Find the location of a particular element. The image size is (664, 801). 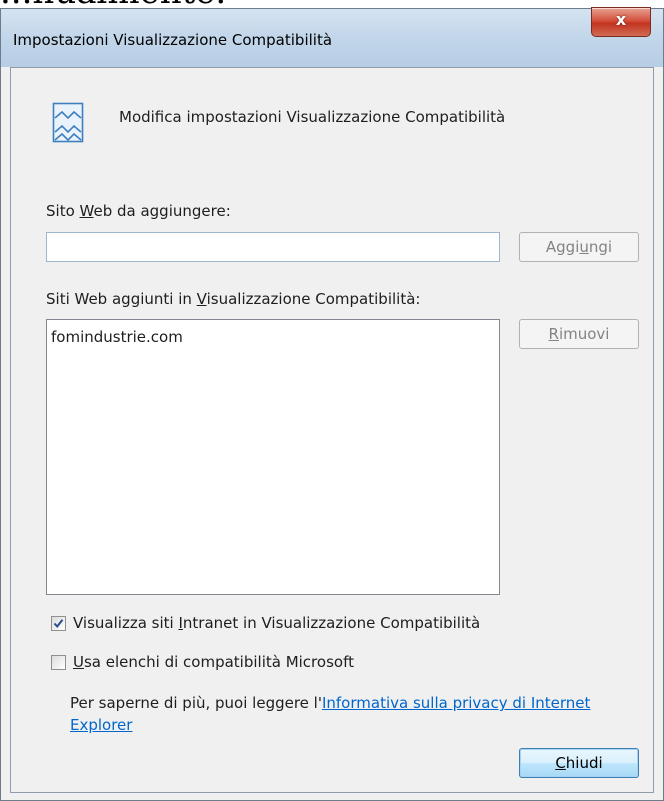

compatibility-view-icon is located at coordinates (69, 126).